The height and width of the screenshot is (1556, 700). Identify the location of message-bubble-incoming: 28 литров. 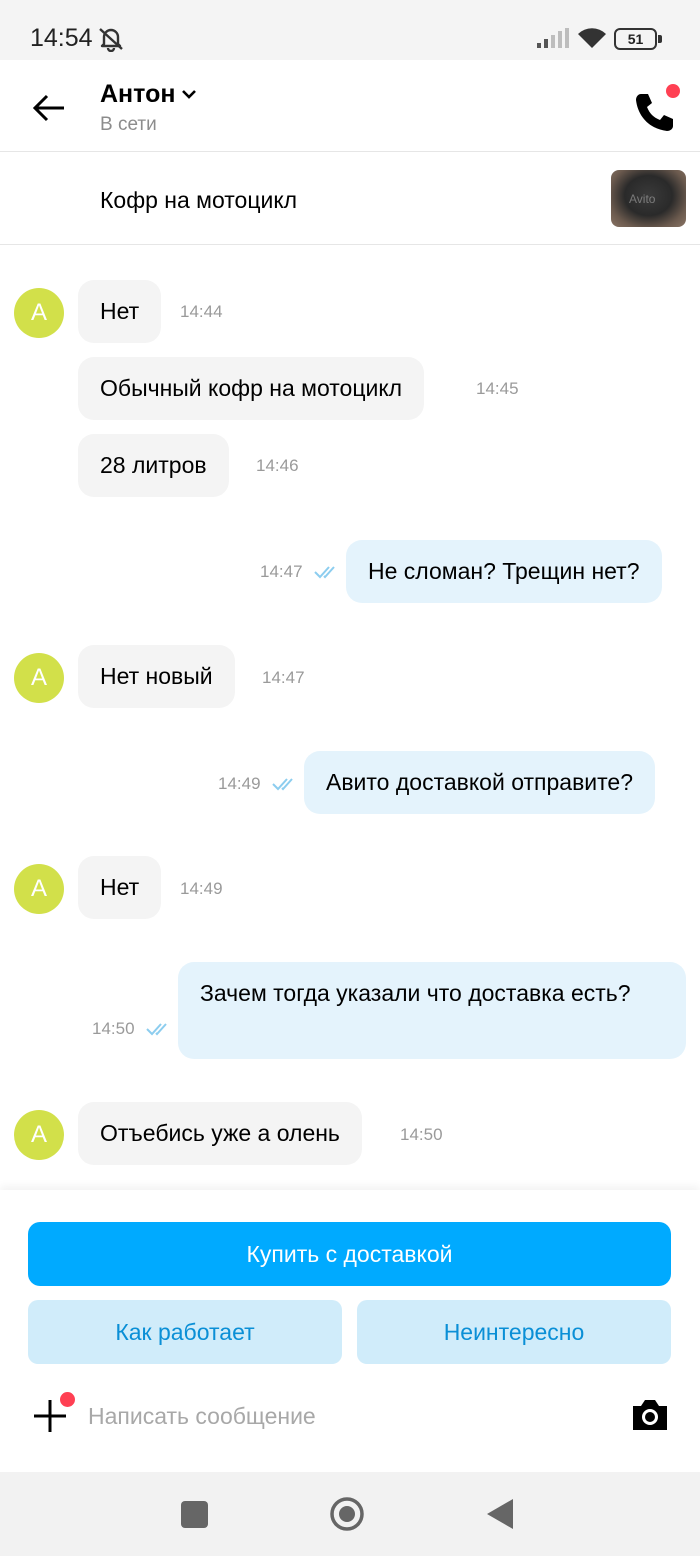
(153, 465).